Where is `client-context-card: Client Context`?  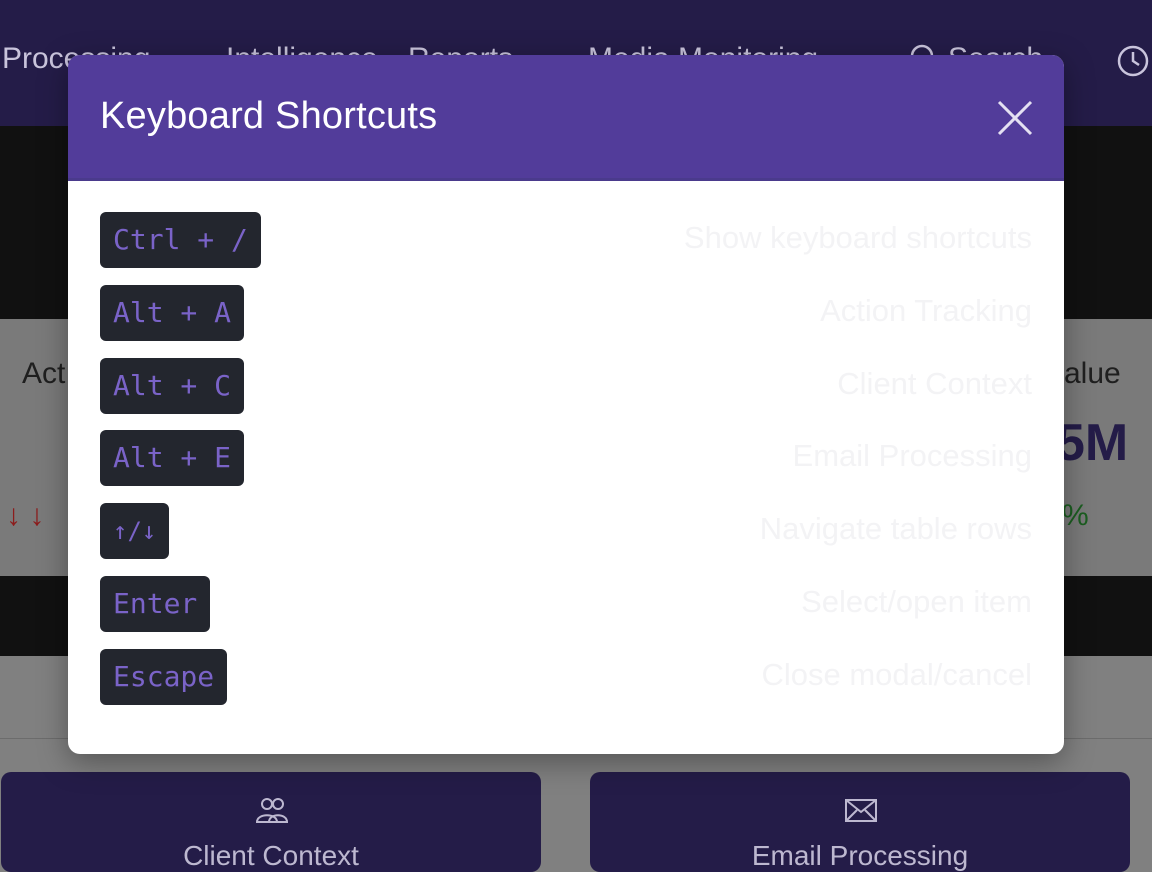
client-context-card: Client Context is located at coordinates (271, 822).